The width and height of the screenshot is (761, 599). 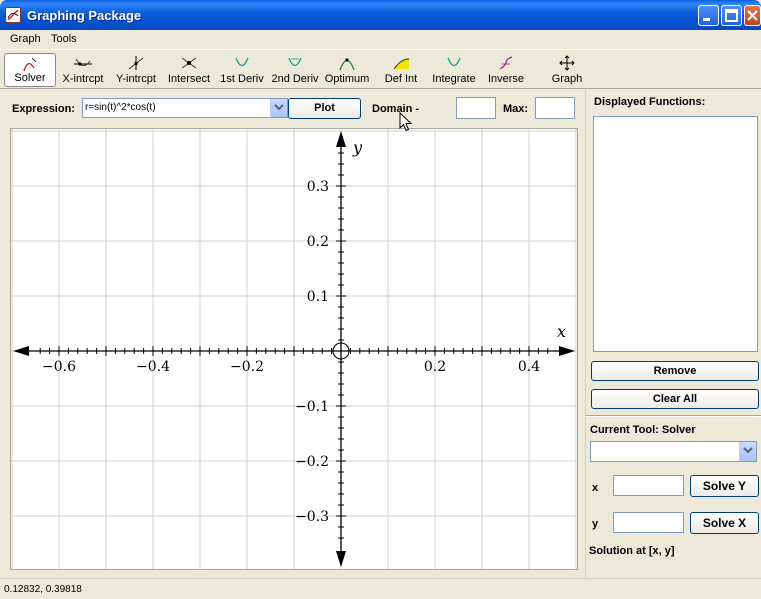 What do you see at coordinates (567, 63) in the screenshot?
I see `graph-move-icon` at bounding box center [567, 63].